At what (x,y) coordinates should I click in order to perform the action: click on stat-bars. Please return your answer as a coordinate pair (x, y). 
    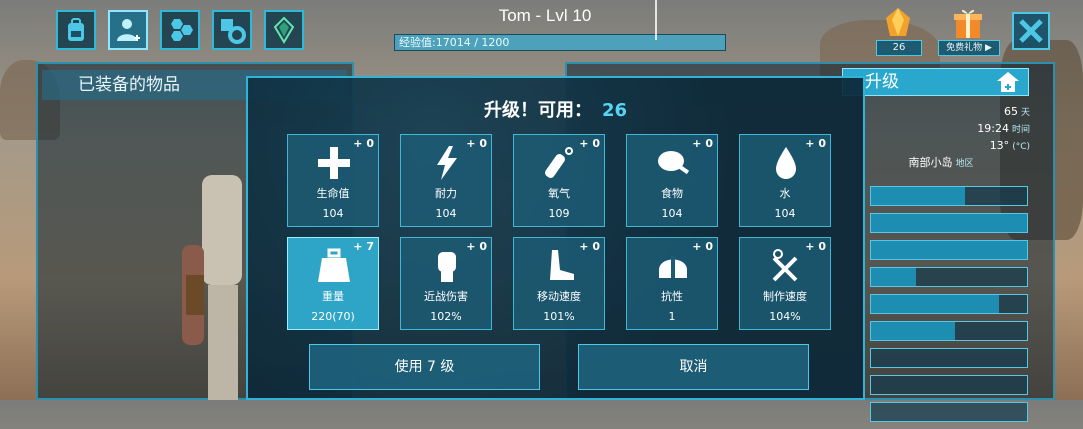
    Looking at the image, I should click on (949, 307).